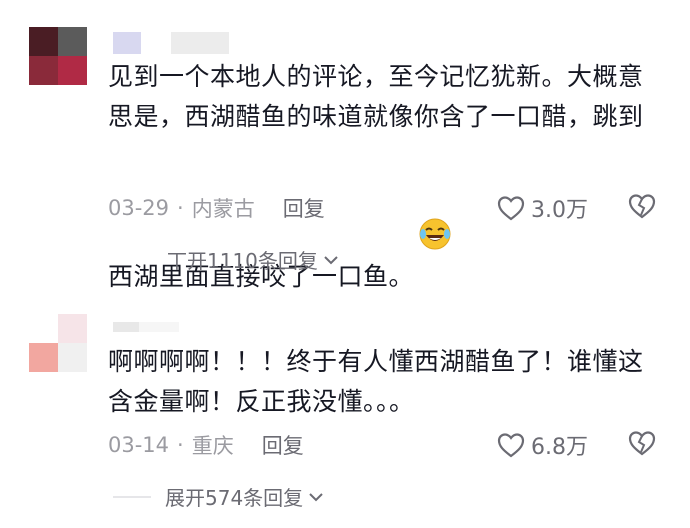 This screenshot has width=690, height=528. What do you see at coordinates (559, 210) in the screenshot?
I see `like-count: 3.0万` at bounding box center [559, 210].